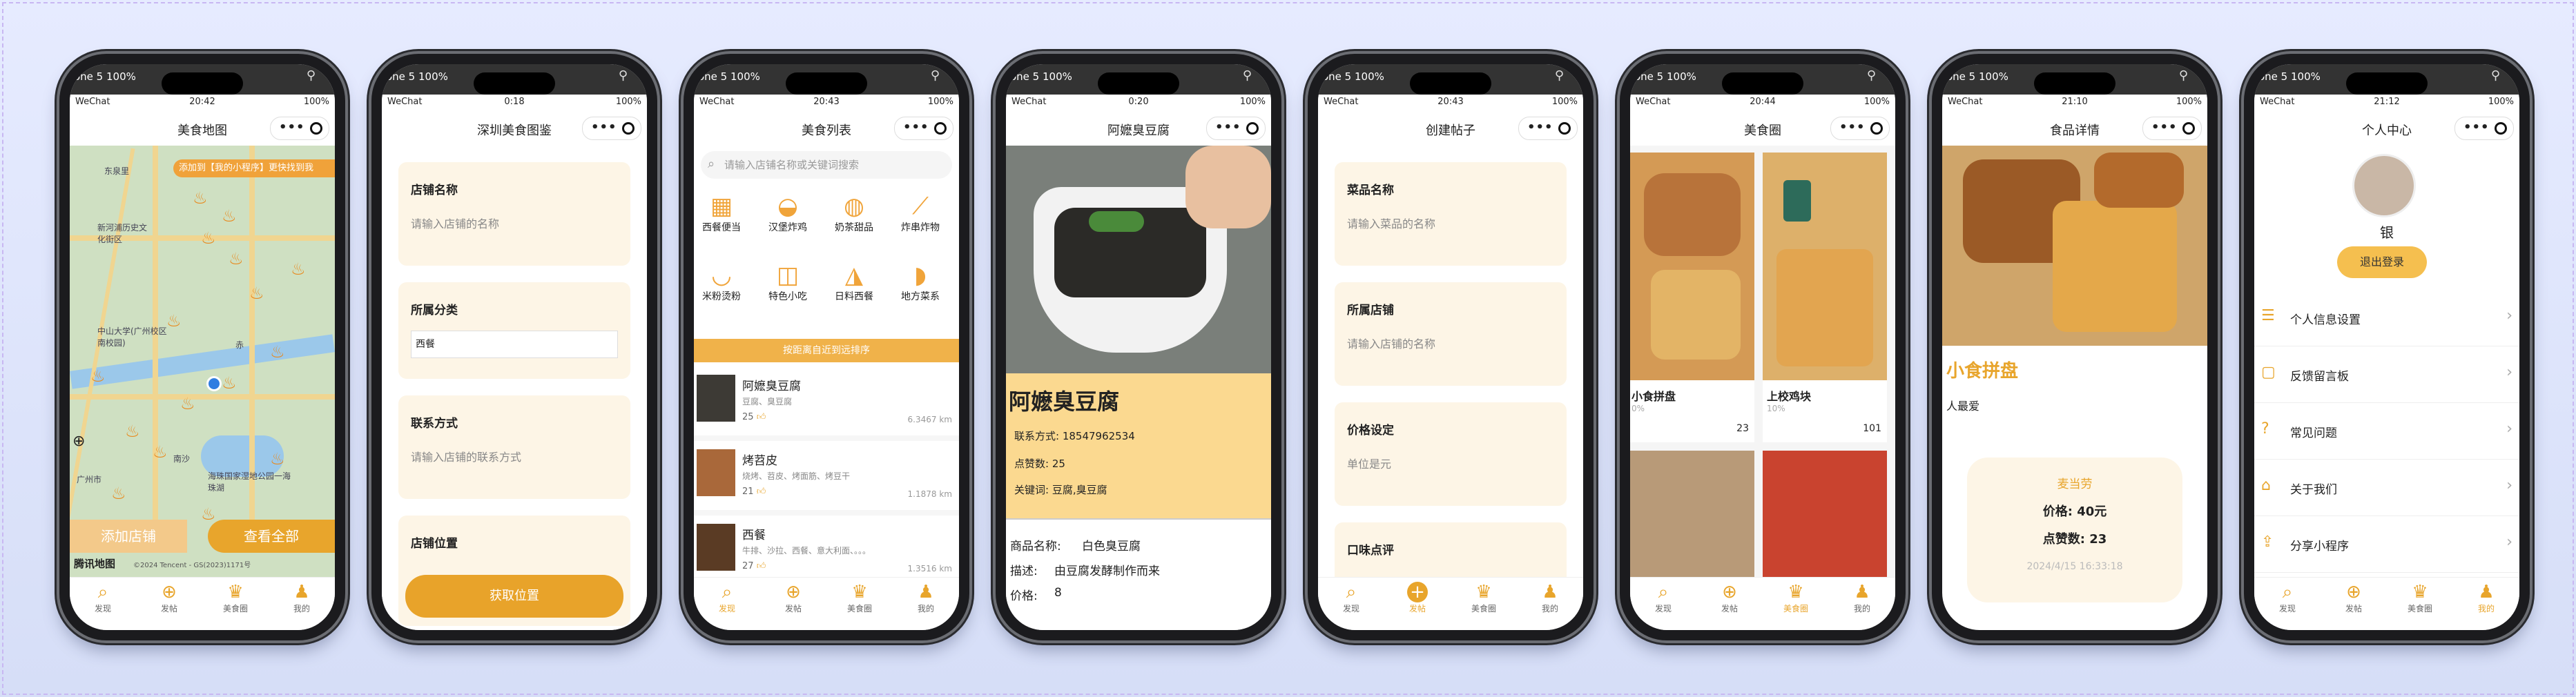 The width and height of the screenshot is (2576, 697). I want to click on shop-input: 请输入店铺的名称, so click(1391, 343).